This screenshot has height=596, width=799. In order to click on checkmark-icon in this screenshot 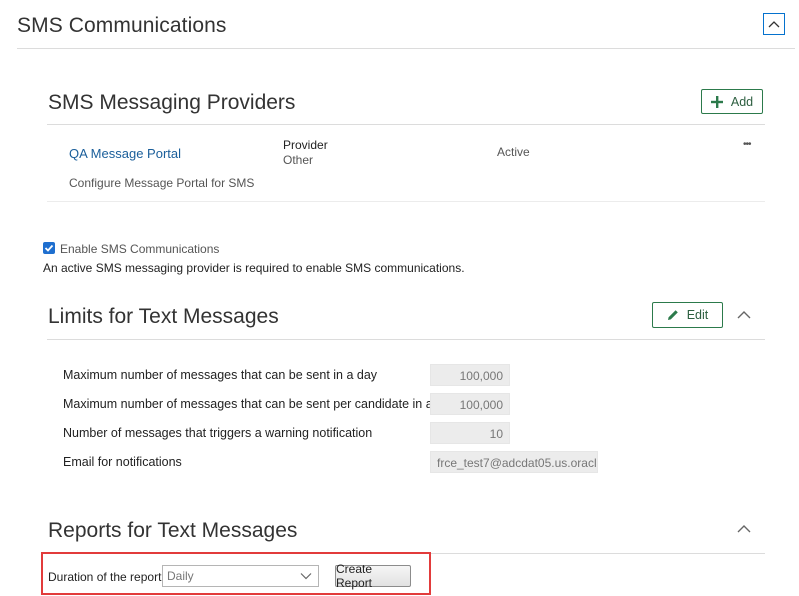, I will do `click(49, 248)`.